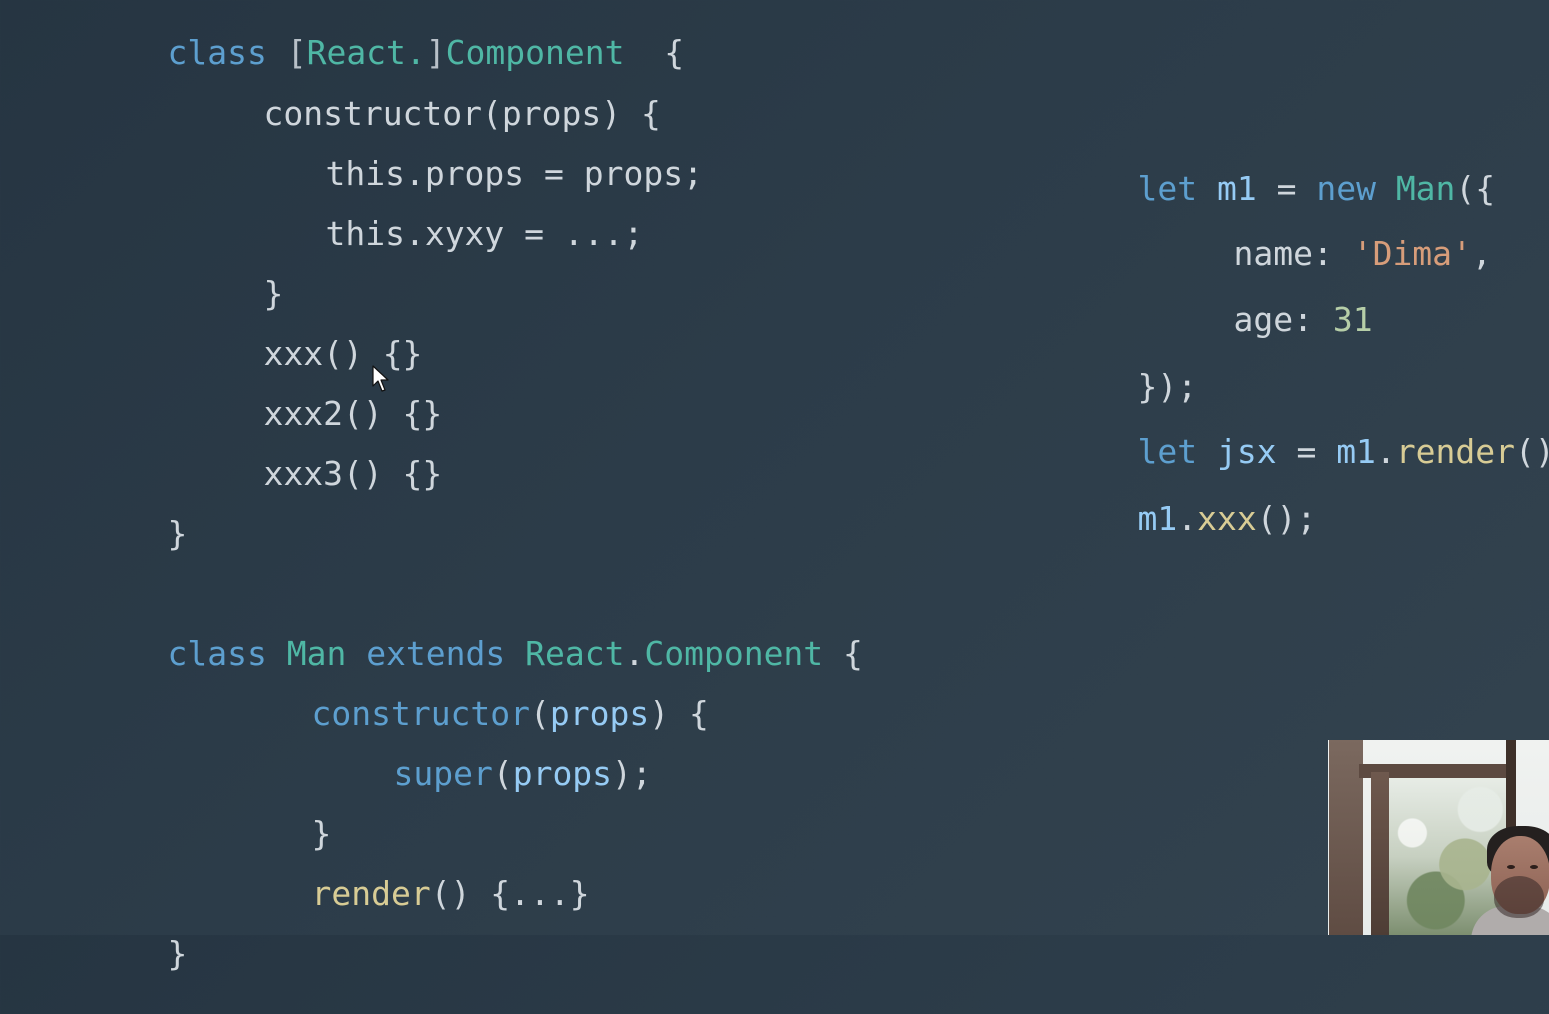 Image resolution: width=1549 pixels, height=1014 pixels. What do you see at coordinates (313, 393) in the screenshot?
I see `left-line-7: xxx2() {}` at bounding box center [313, 393].